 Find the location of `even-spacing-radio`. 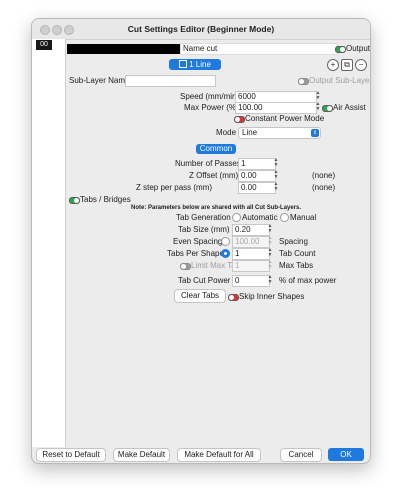

even-spacing-radio is located at coordinates (225, 241).